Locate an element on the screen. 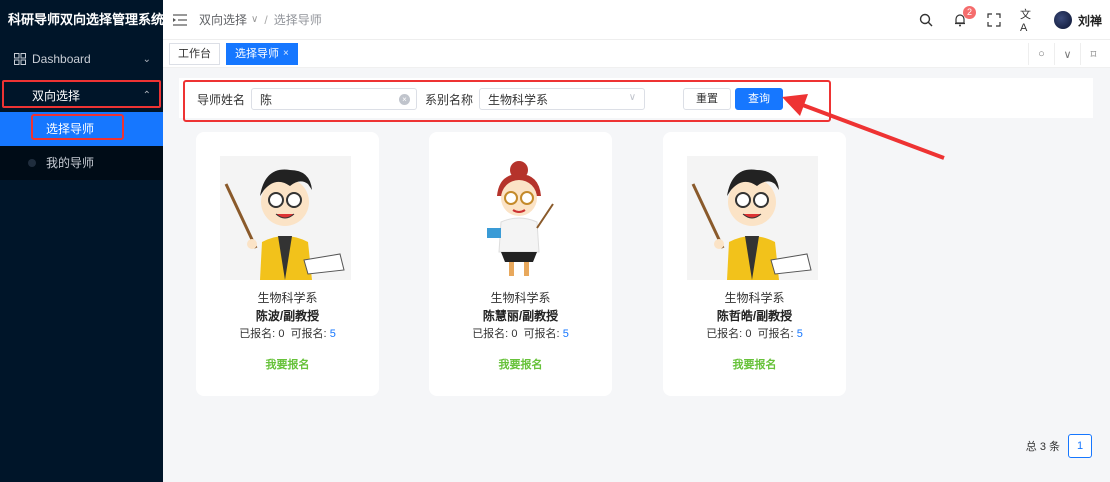 This screenshot has width=1110, height=482. breadcrumb: 双向选择 ∨ / 选择导师 is located at coordinates (260, 19).